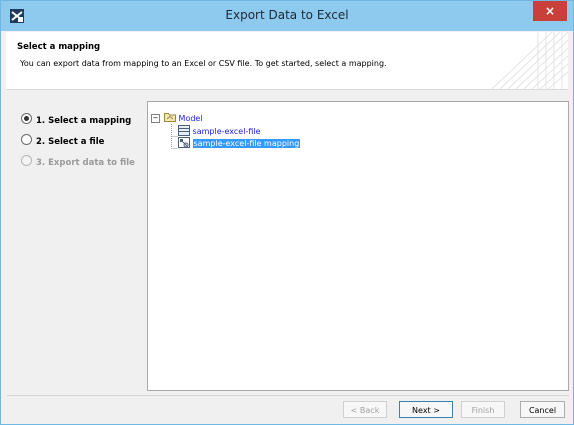  Describe the element at coordinates (85, 163) in the screenshot. I see `step-label: 3. Export data to file` at that location.